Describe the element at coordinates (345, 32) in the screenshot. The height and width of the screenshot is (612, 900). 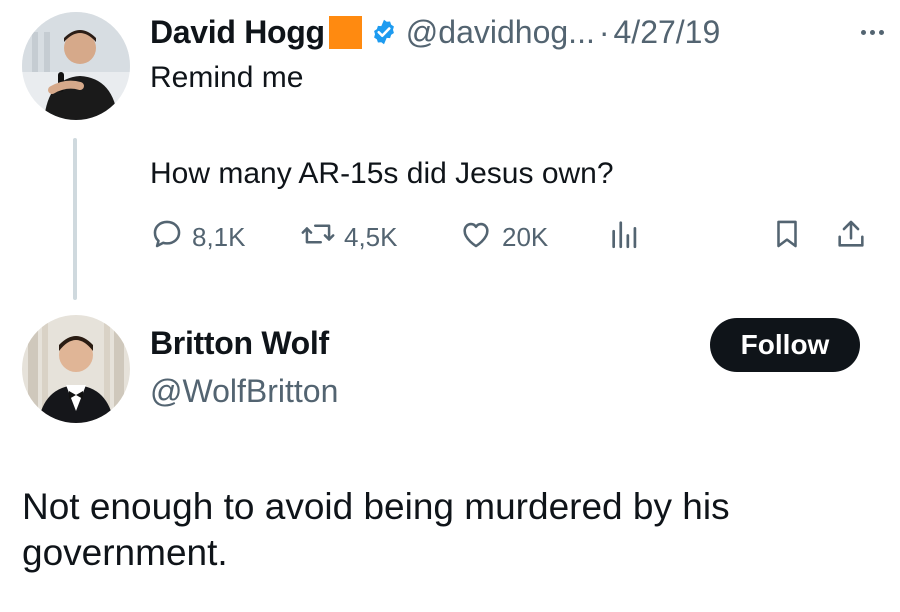
I see `square-badge-icon` at that location.